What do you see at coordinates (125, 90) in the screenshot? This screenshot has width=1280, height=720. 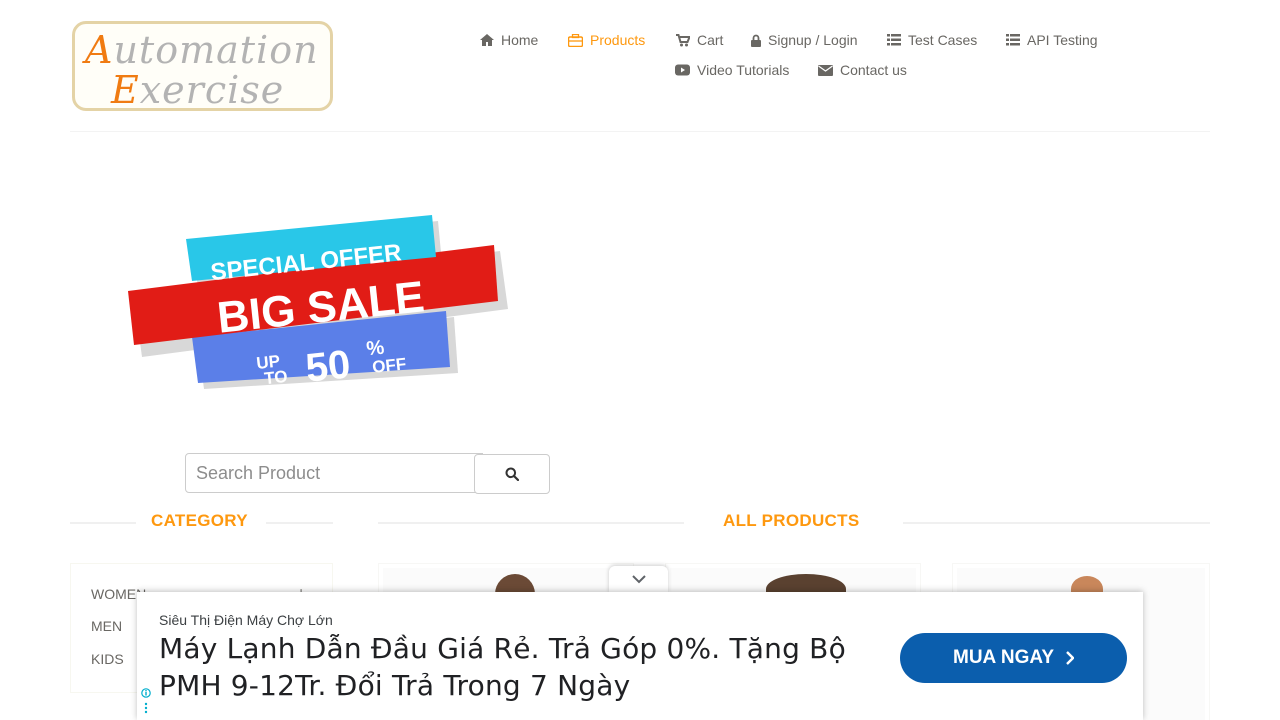 I see `logo-cap-e: E` at bounding box center [125, 90].